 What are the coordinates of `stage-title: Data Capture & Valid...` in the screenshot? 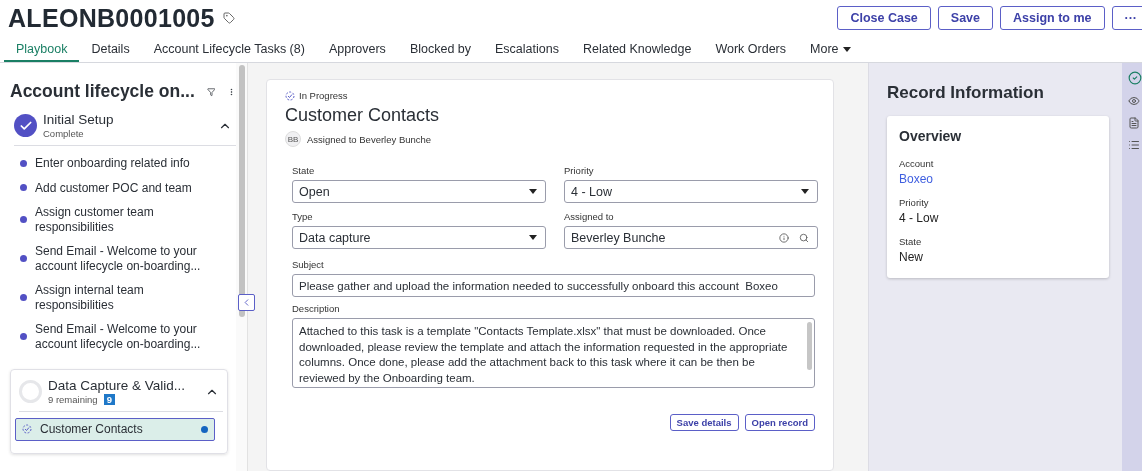 It's located at (117, 385).